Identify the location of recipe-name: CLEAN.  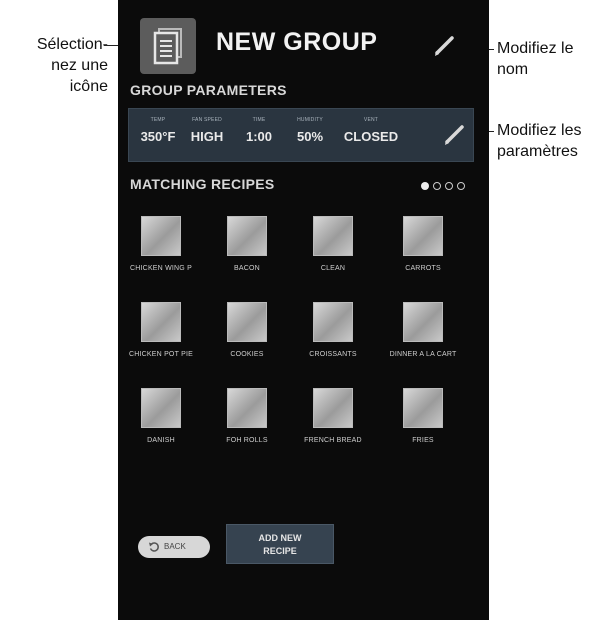
(333, 268).